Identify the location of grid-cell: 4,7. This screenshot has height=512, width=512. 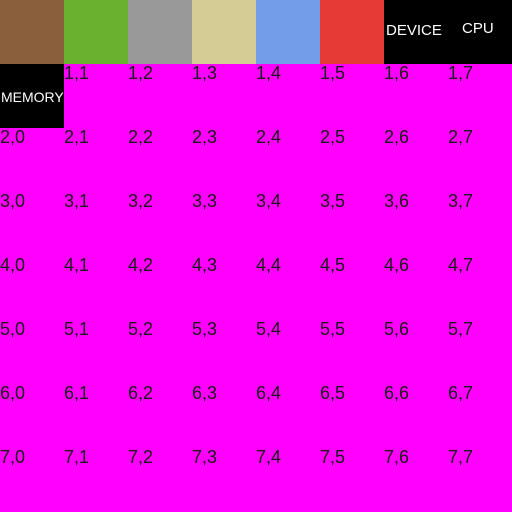
(480, 288).